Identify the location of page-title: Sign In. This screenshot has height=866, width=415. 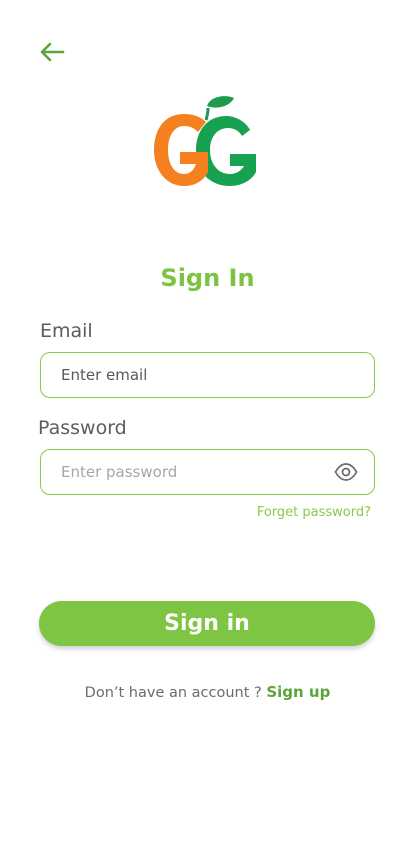
(207, 278).